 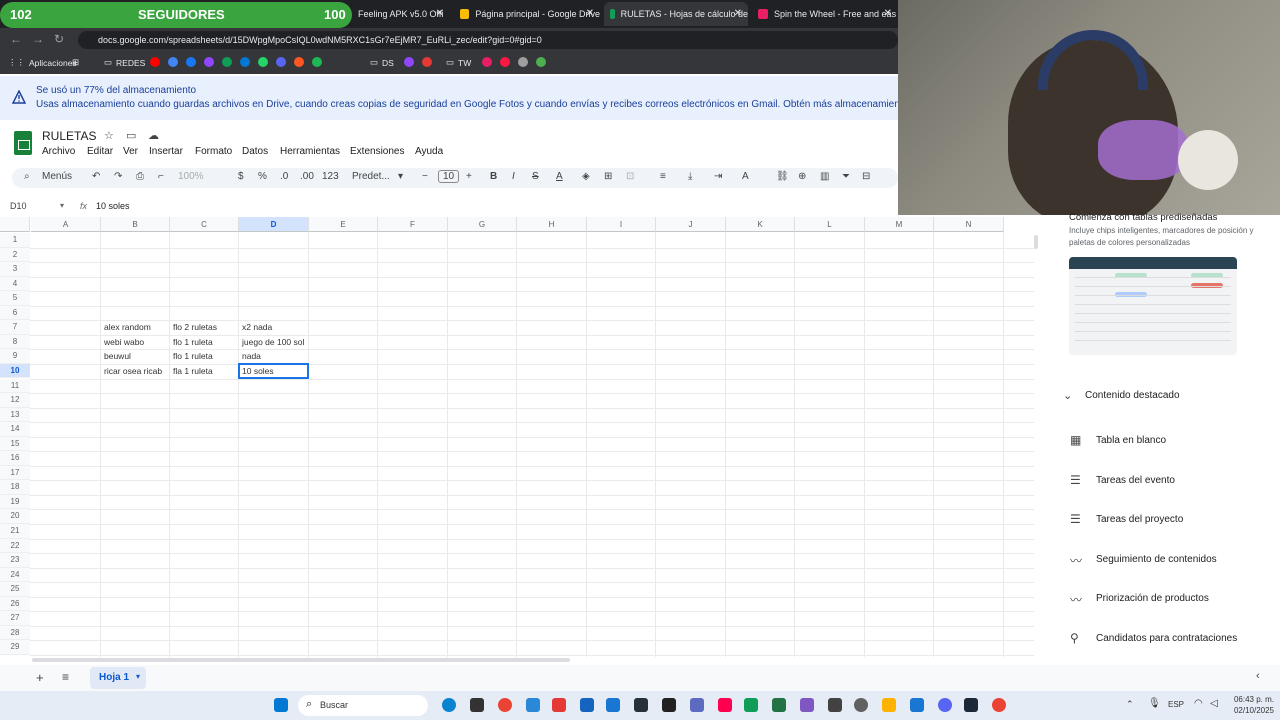 I want to click on language-indicator: ESP, so click(x=1176, y=704).